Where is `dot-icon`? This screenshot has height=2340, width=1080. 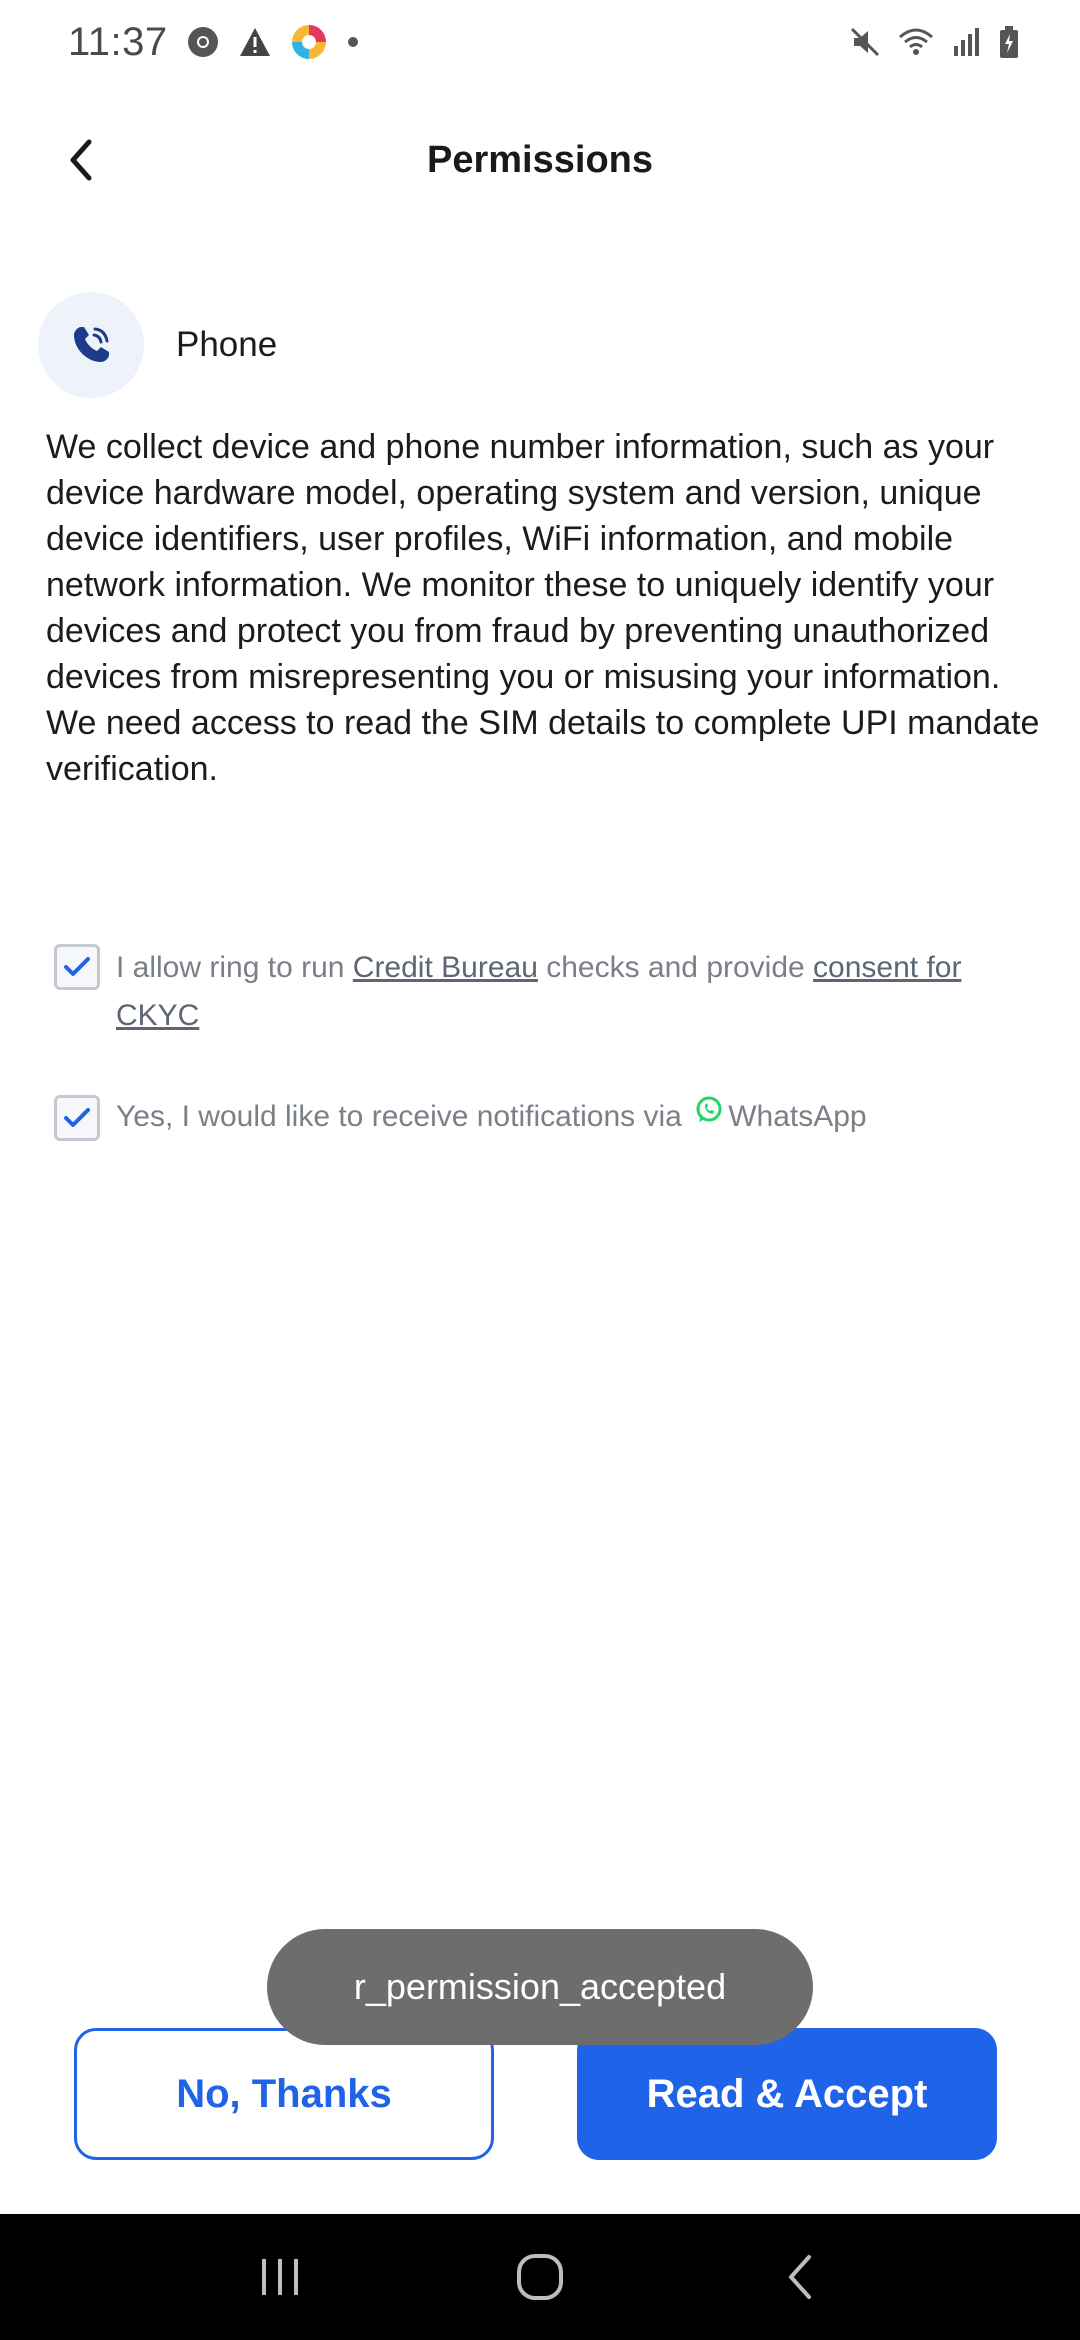 dot-icon is located at coordinates (353, 42).